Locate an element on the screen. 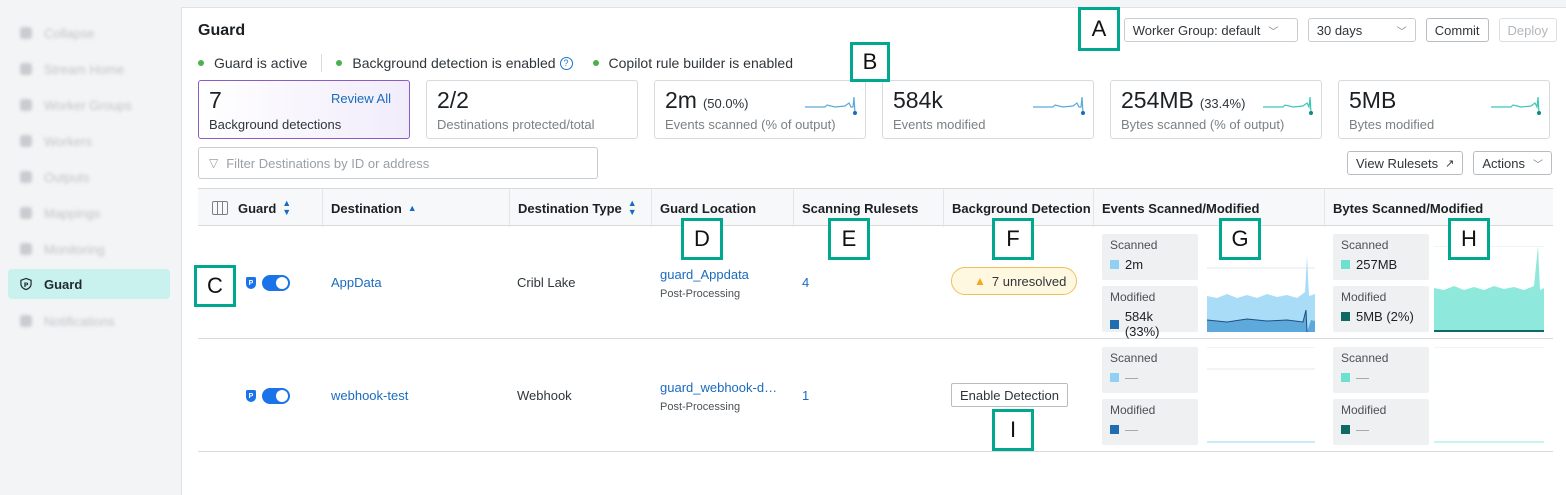 Image resolution: width=1566 pixels, height=495 pixels. card-percent: (50.0%) is located at coordinates (725, 103).